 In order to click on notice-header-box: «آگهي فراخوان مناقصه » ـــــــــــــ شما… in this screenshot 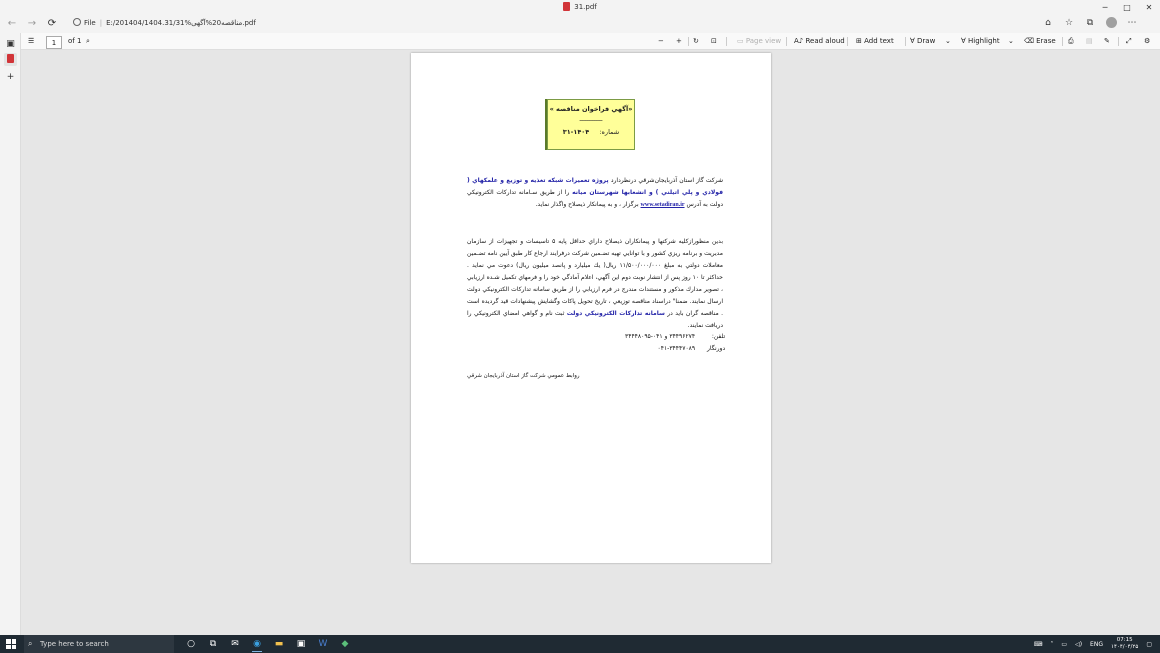, I will do `click(591, 124)`.